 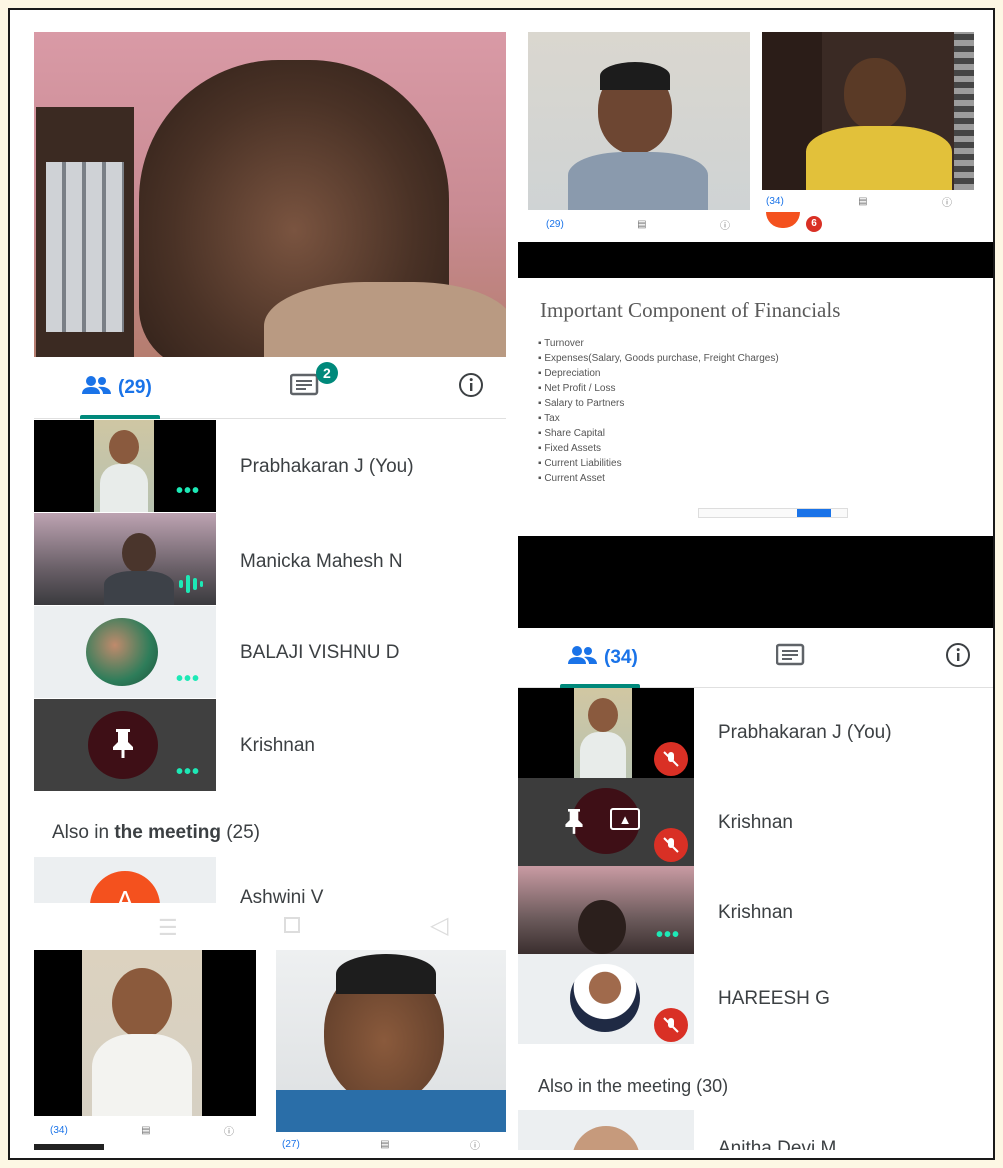 I want to click on screen-share-icon: ▲, so click(x=625, y=819).